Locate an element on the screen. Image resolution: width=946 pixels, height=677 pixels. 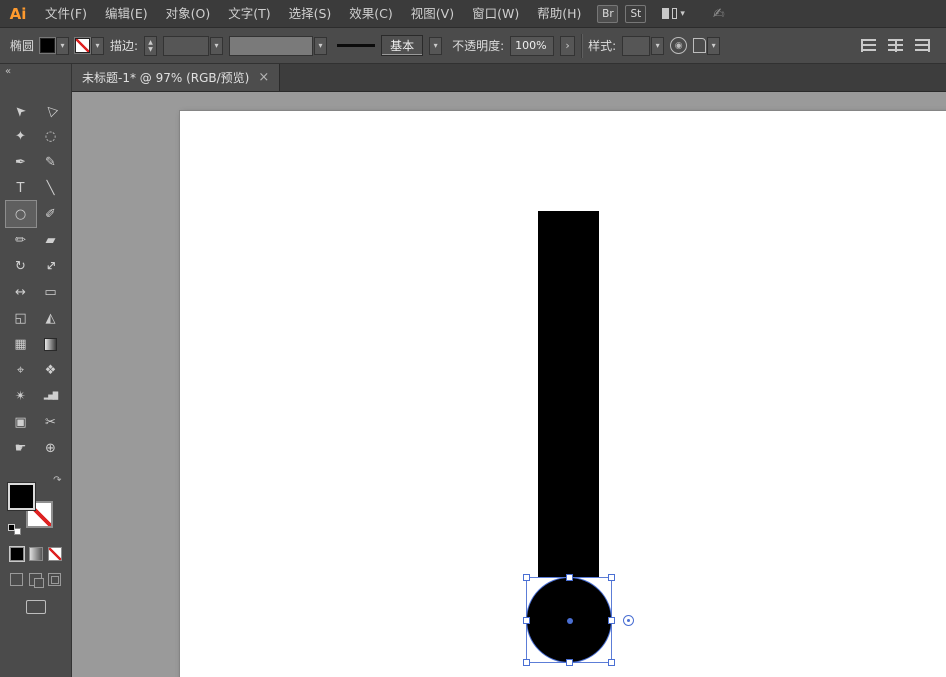
align-horizontal-center-icon is located at coordinates (895, 45).